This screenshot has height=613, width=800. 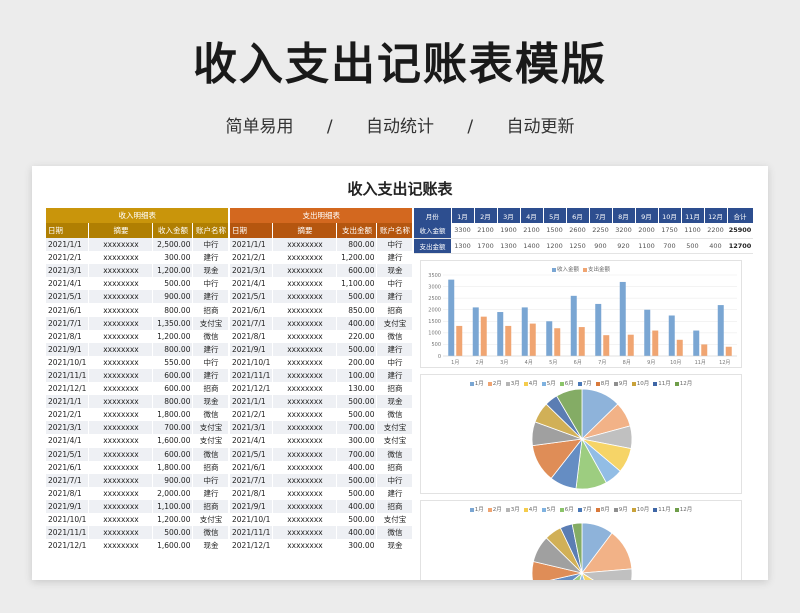 I want to click on summary-cell: 3300, so click(x=462, y=231).